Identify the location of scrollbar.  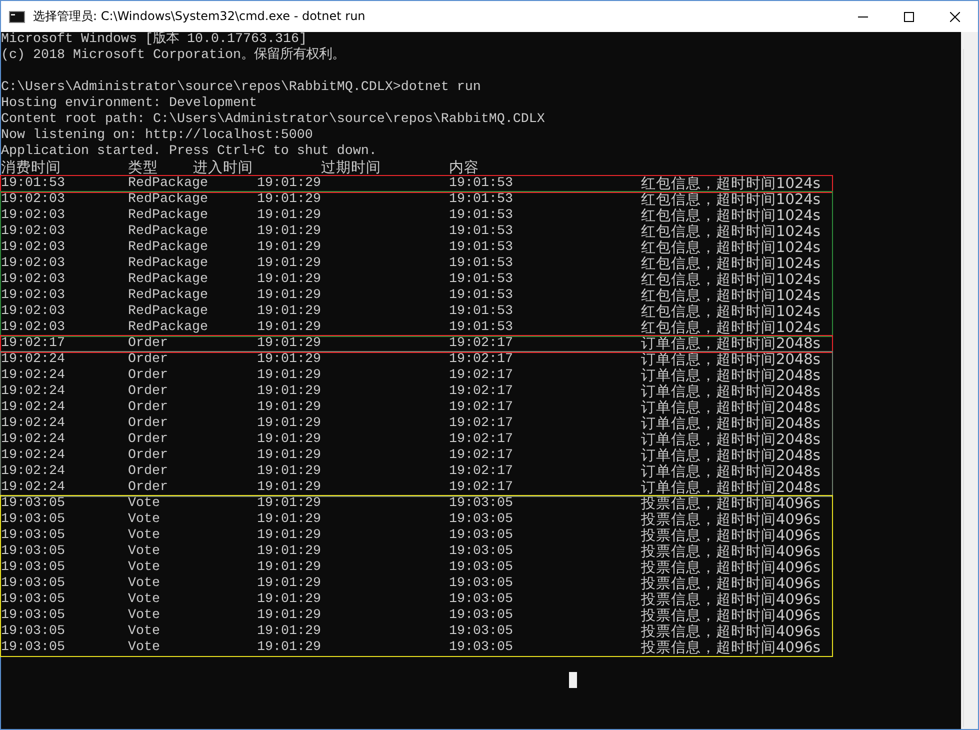
(969, 380).